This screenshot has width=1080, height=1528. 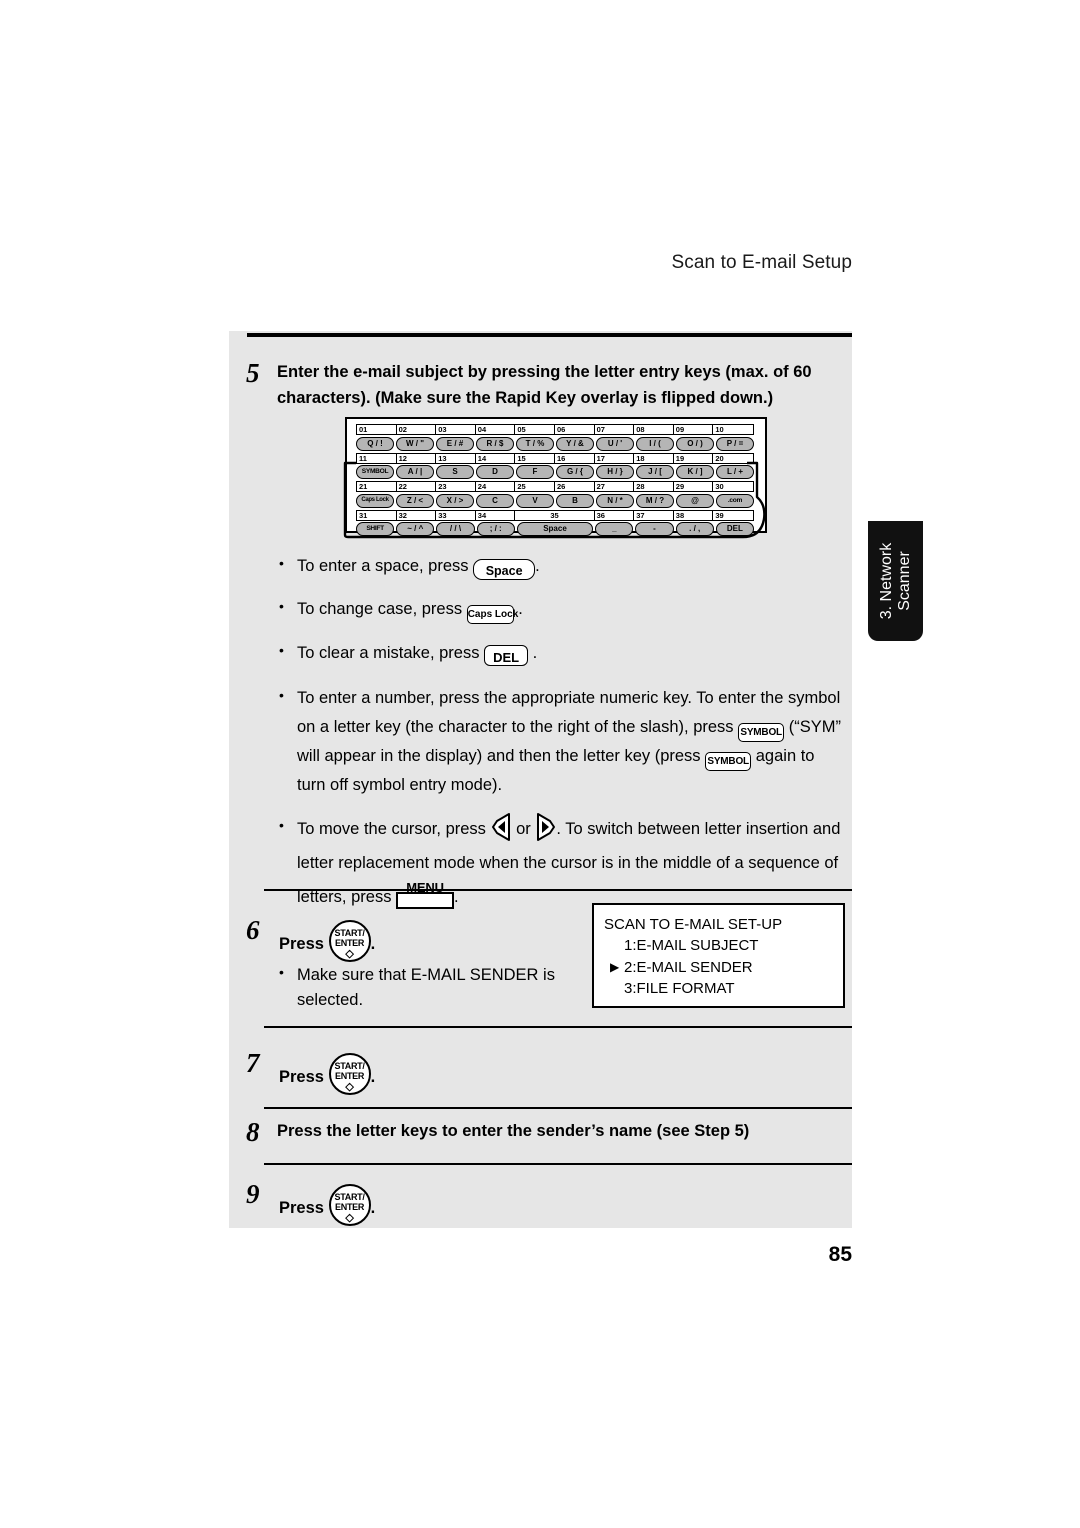 What do you see at coordinates (735, 443) in the screenshot?
I see `overlay-key: P / =` at bounding box center [735, 443].